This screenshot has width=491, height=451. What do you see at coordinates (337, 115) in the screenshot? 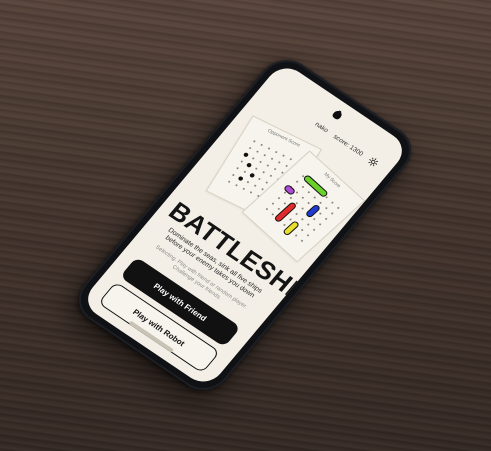
I see `anchor-icon` at bounding box center [337, 115].